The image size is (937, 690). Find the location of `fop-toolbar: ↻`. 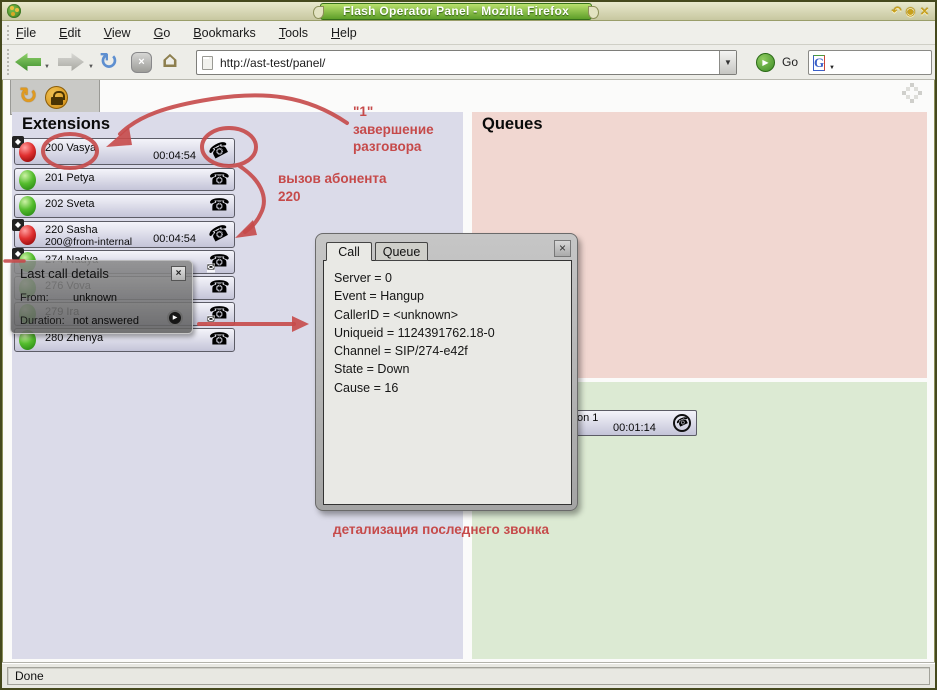

fop-toolbar: ↻ is located at coordinates (55, 97).